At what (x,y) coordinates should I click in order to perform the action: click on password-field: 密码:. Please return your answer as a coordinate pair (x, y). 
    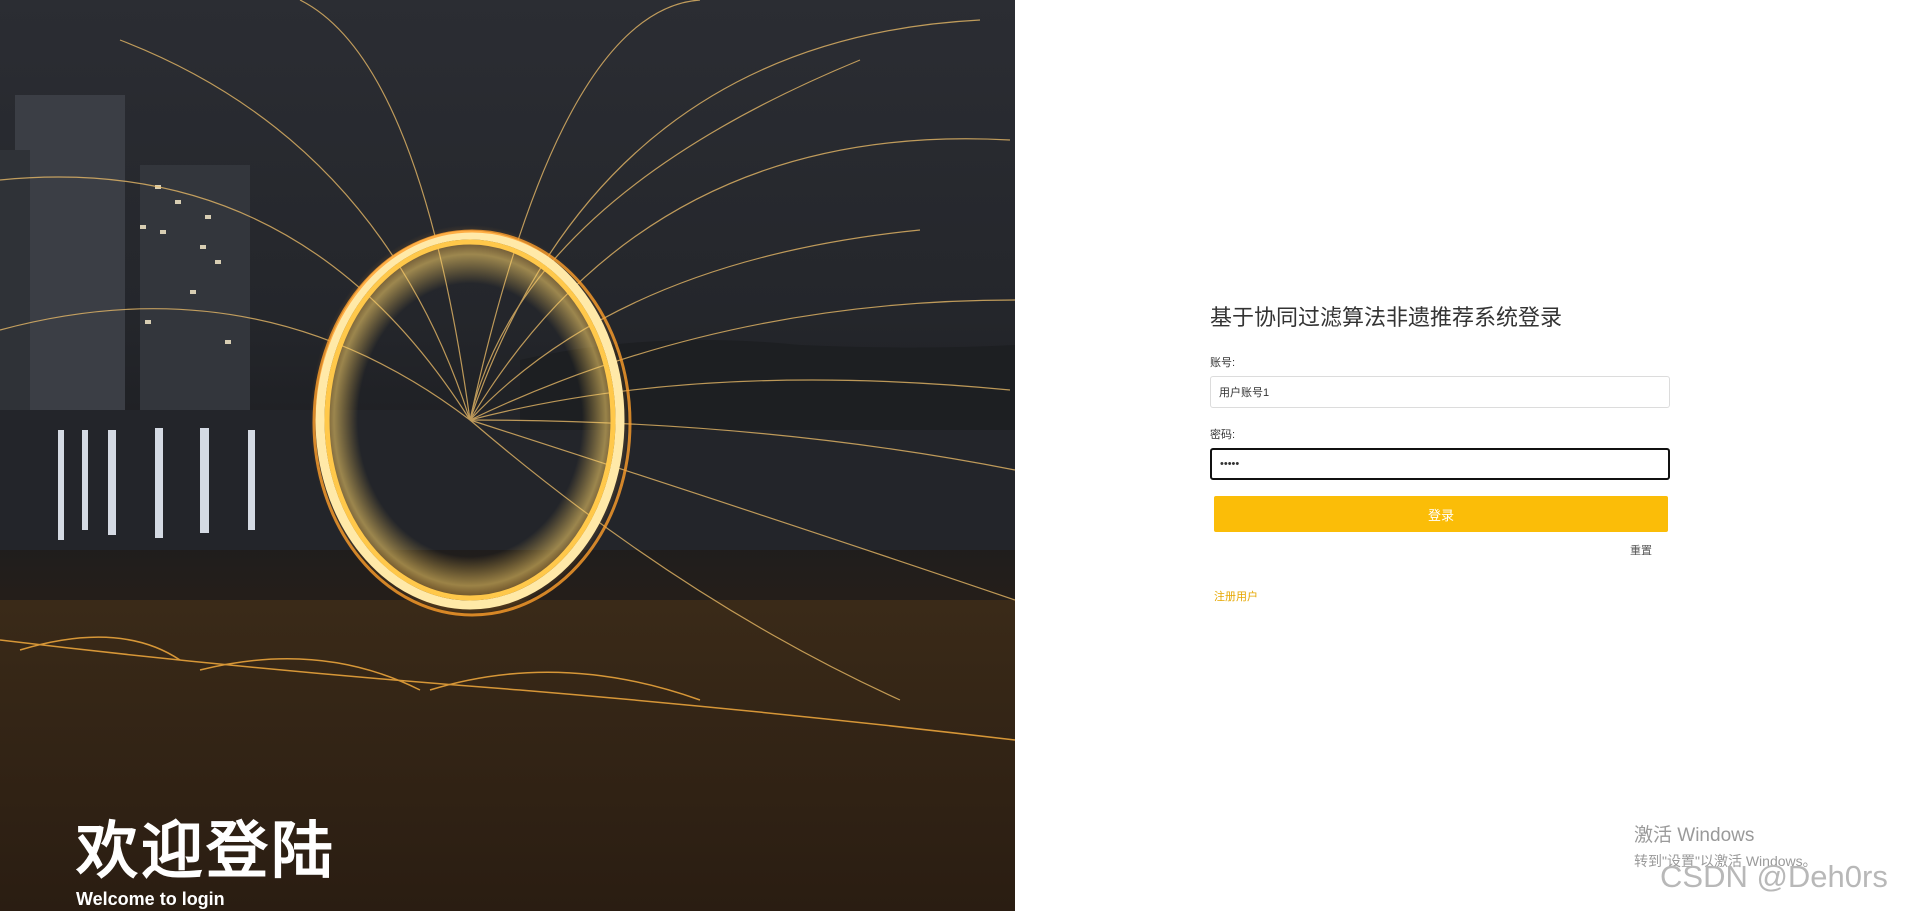
    Looking at the image, I should click on (1442, 453).